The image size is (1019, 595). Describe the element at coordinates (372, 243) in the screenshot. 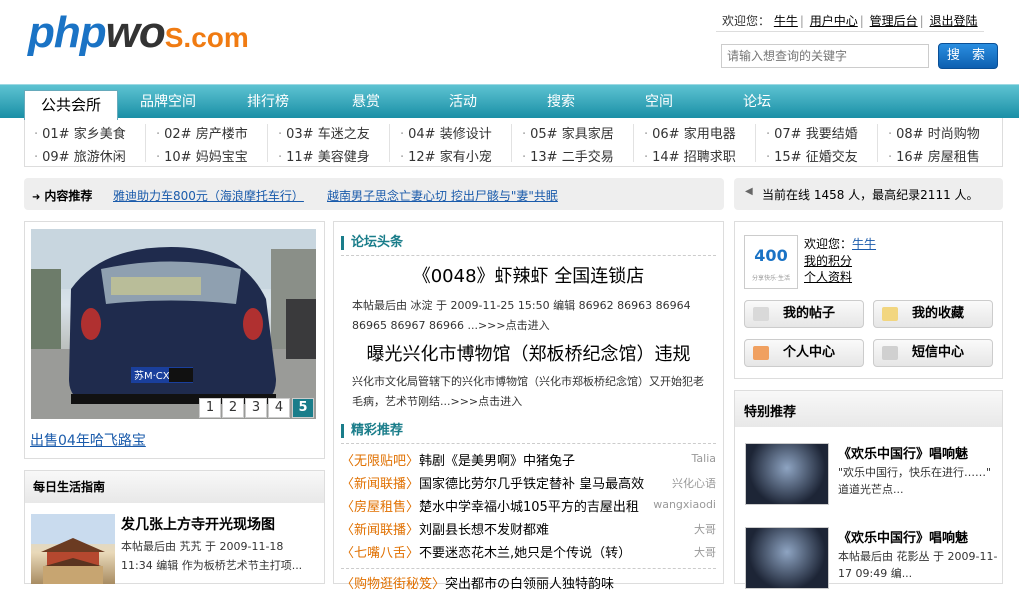

I see `forum-headline-header: 论坛头条` at that location.